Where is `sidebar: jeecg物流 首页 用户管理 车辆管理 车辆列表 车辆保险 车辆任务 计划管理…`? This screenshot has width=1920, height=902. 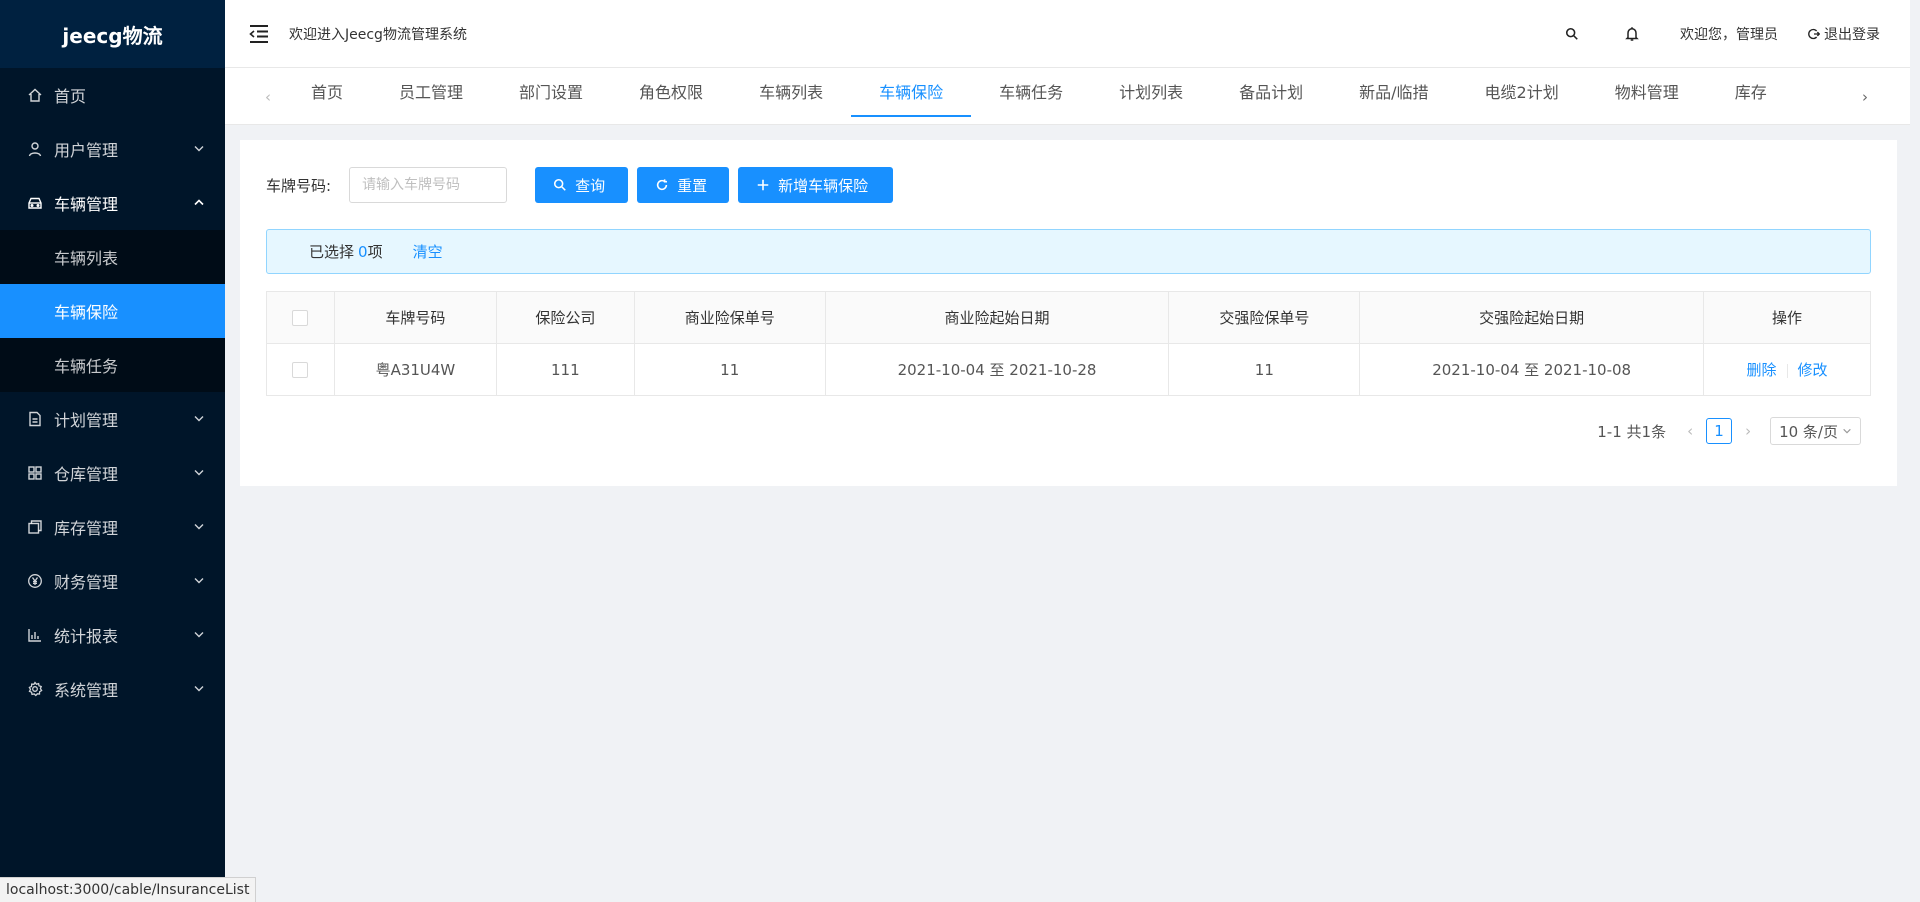
sidebar: jeecg物流 首页 用户管理 车辆管理 车辆列表 车辆保险 车辆任务 计划管理… is located at coordinates (112, 451).